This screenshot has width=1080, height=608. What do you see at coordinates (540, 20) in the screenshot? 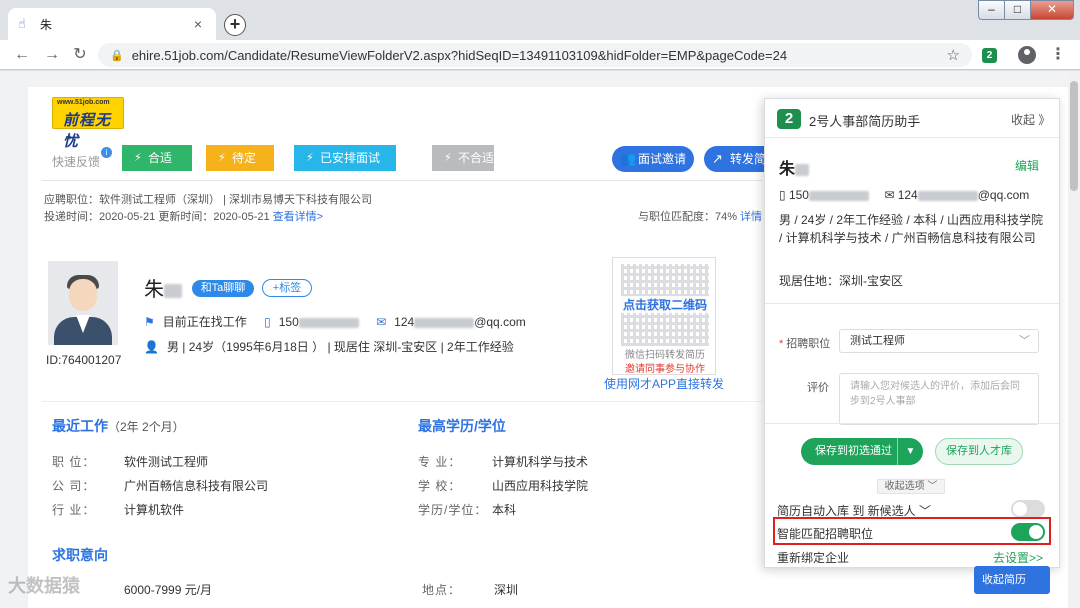
I see `tab-bar: ☝ 朱 × + – □ ✕` at bounding box center [540, 20].